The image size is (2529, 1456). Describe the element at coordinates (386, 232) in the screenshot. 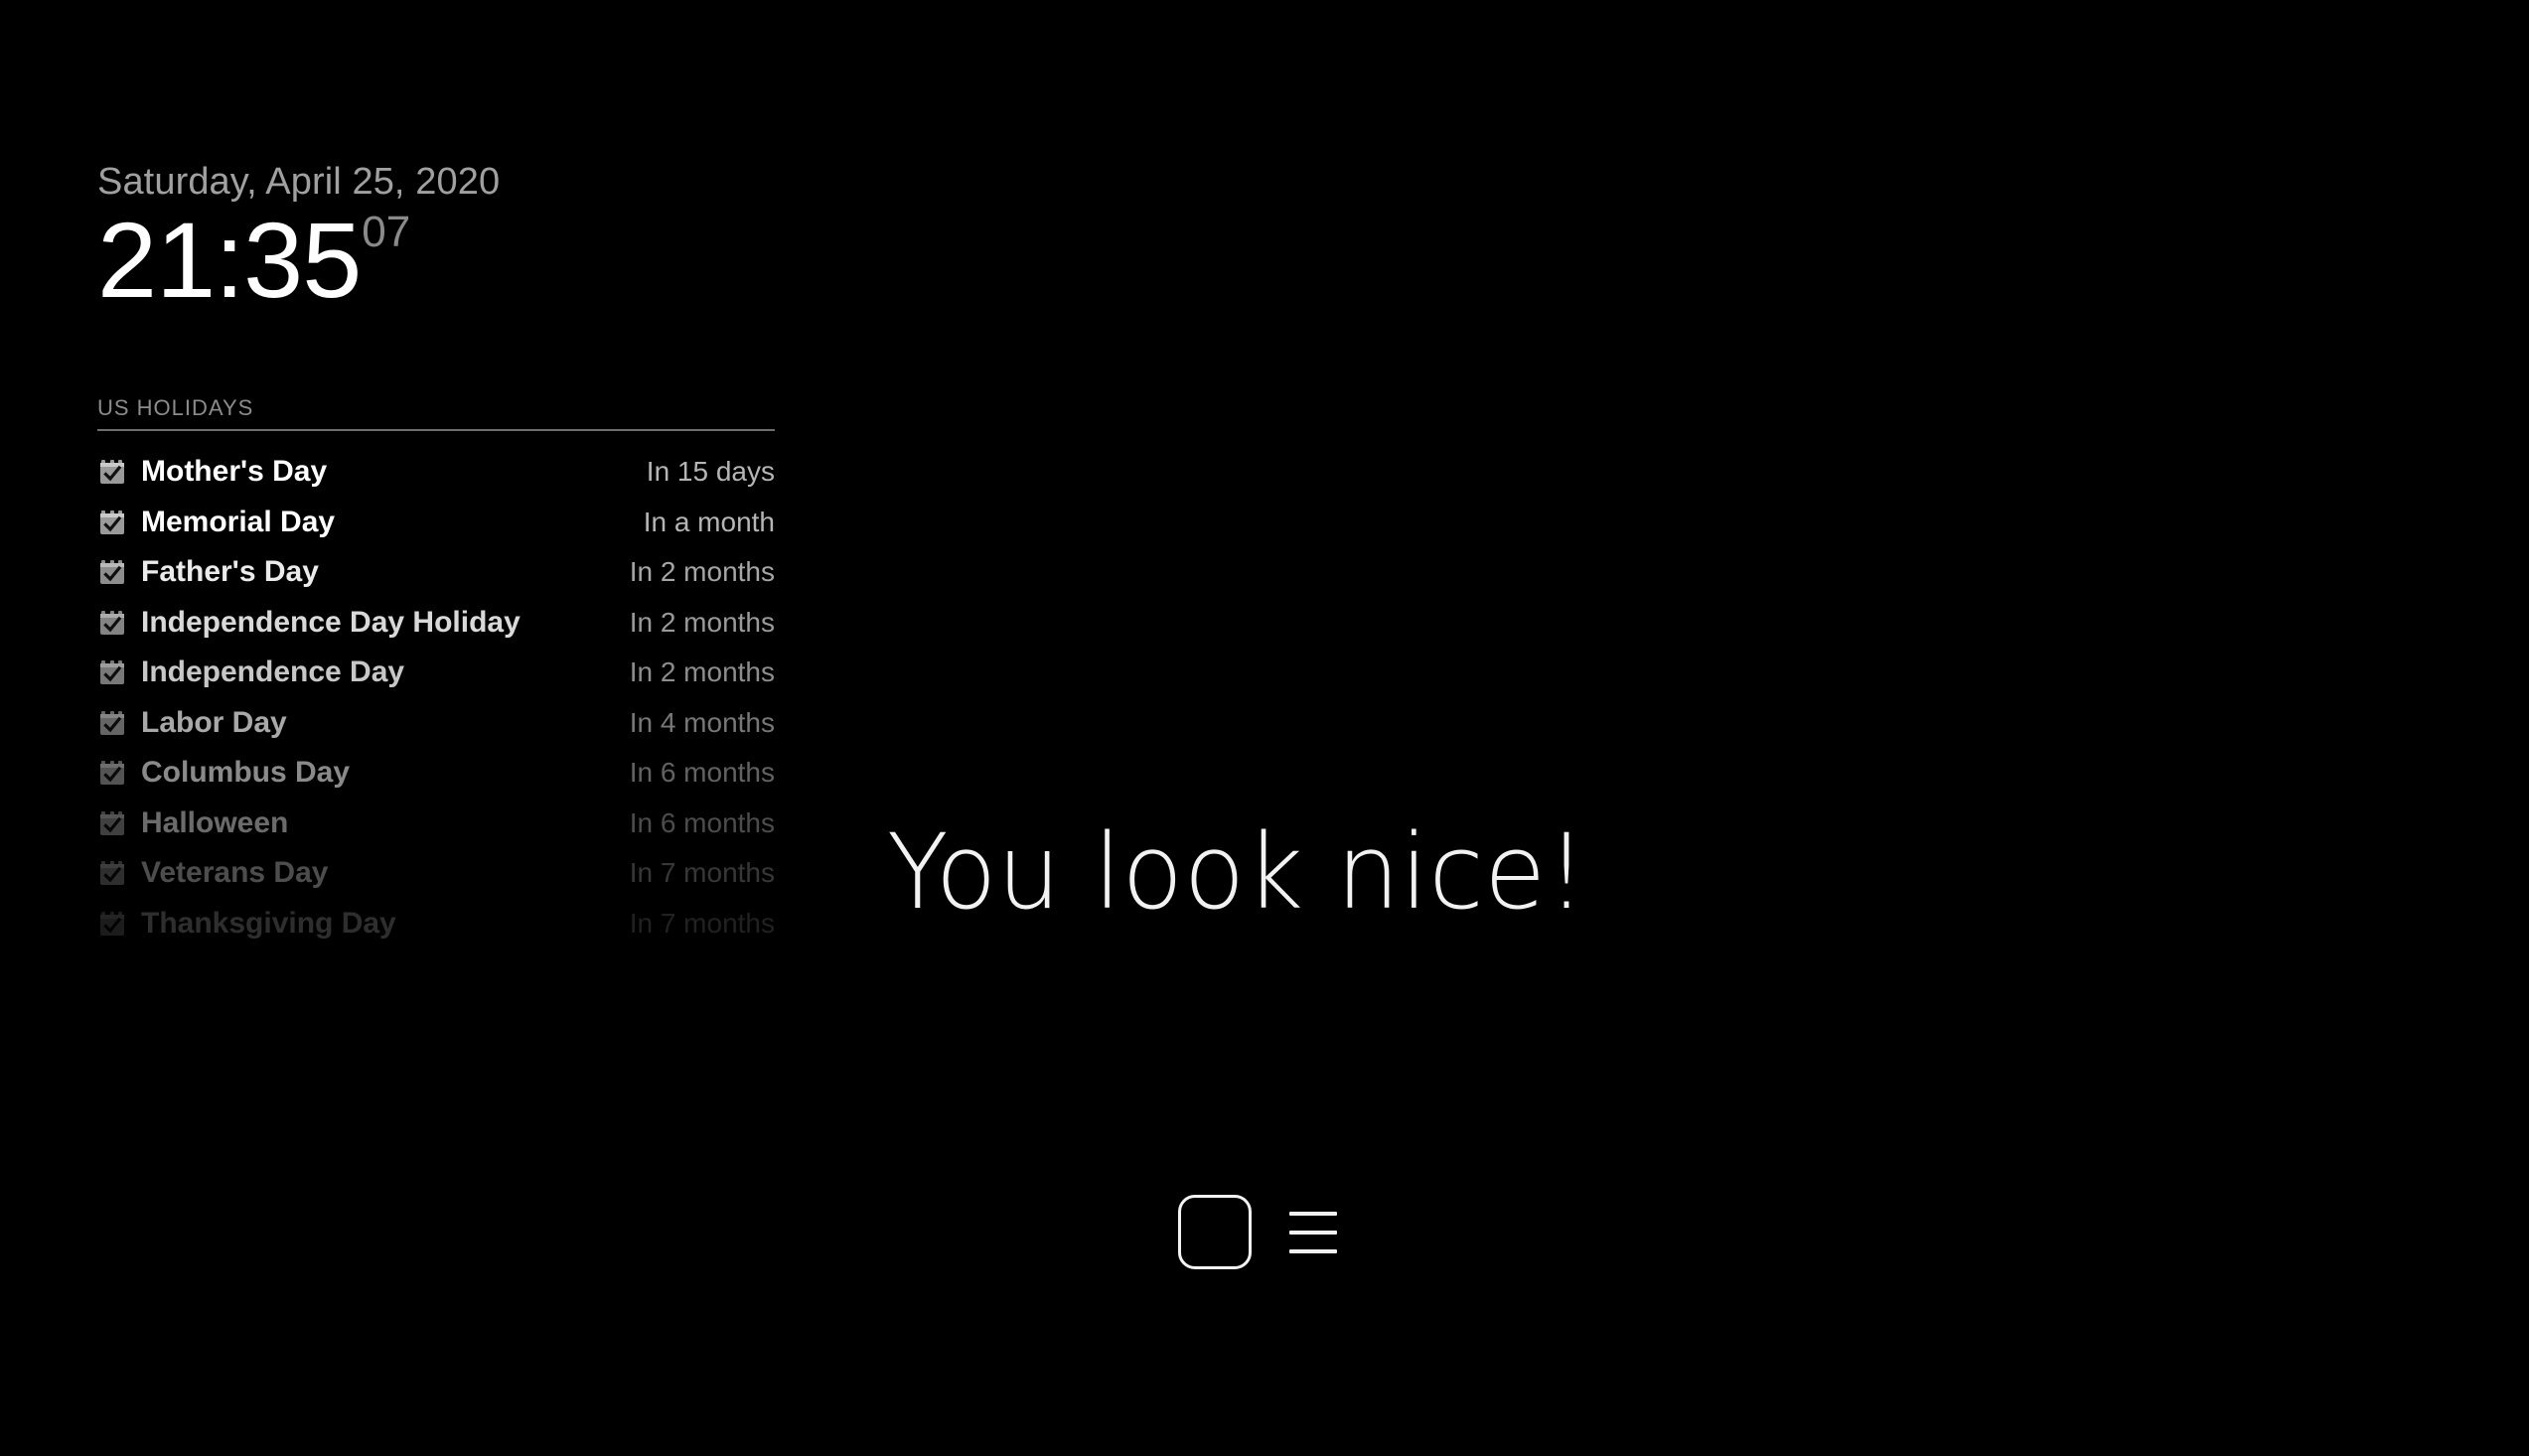

I see `time-seconds: 07` at that location.